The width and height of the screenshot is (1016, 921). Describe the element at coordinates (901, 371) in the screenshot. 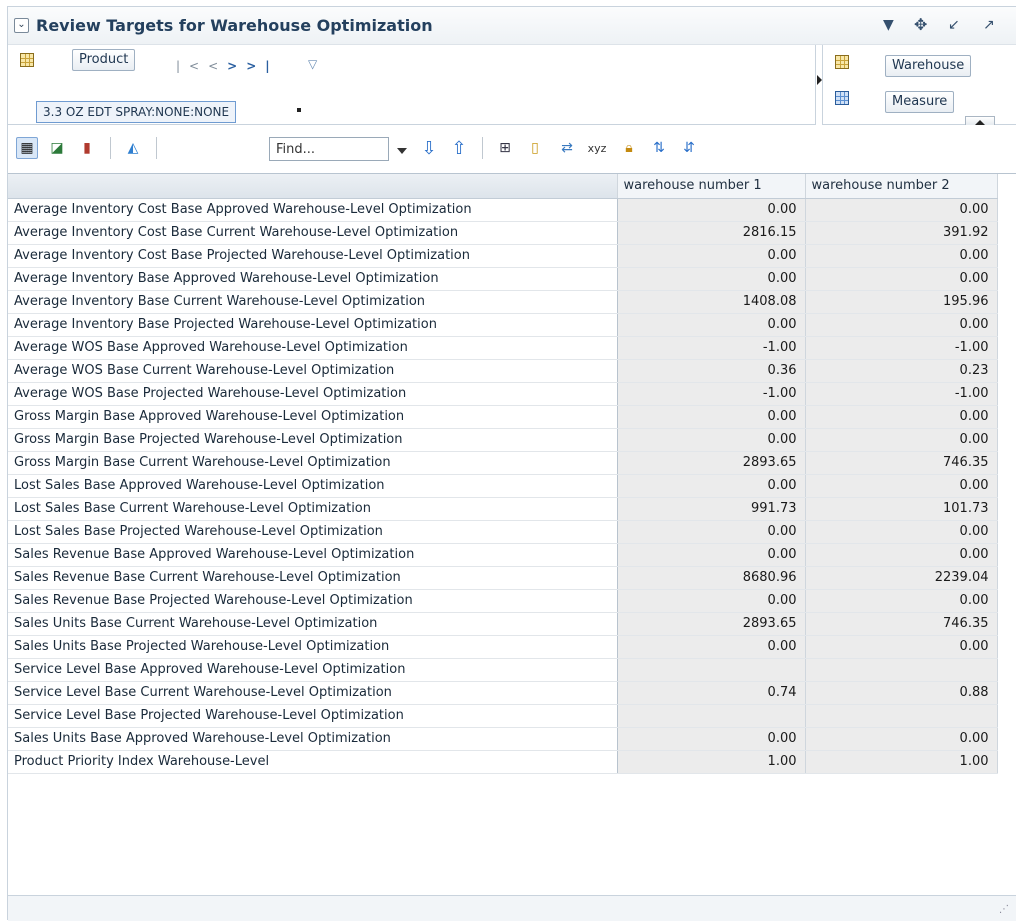

I see `cell-warehouse-2: 0.23` at that location.